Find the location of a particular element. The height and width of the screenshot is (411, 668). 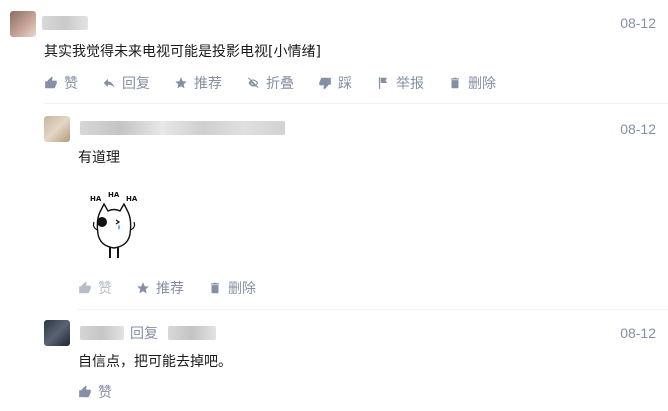

comment-actions: 赞 is located at coordinates (107, 392).